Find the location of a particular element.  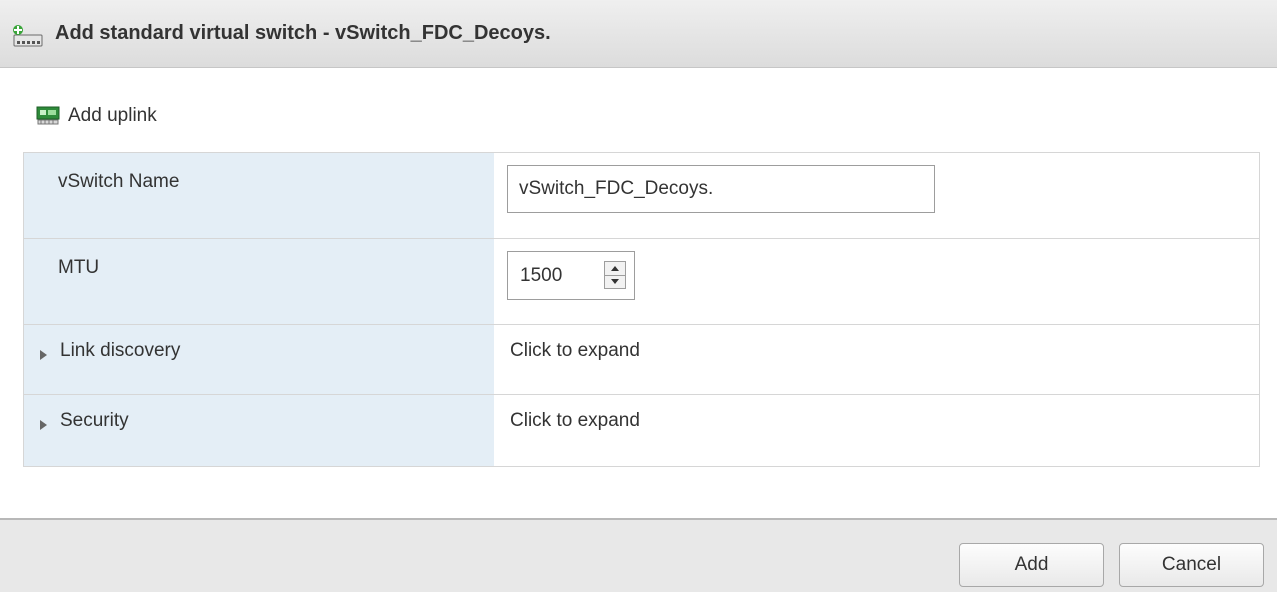

mtu-value-cell: 1500 is located at coordinates (876, 281).